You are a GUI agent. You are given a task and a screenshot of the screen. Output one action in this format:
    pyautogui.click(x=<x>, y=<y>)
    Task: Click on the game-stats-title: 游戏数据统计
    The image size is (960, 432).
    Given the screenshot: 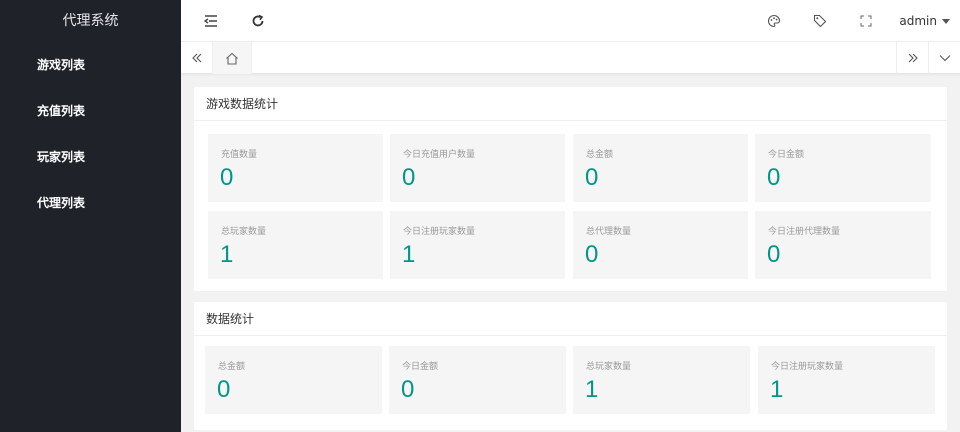 What is the action you would take?
    pyautogui.click(x=570, y=104)
    